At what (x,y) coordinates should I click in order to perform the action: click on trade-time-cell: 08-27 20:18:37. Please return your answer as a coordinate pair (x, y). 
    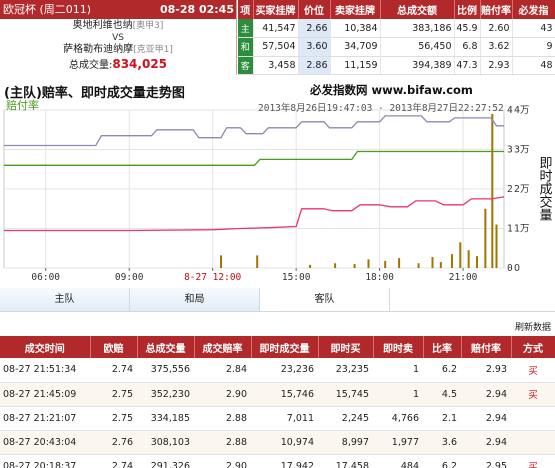
    Looking at the image, I should click on (45, 461).